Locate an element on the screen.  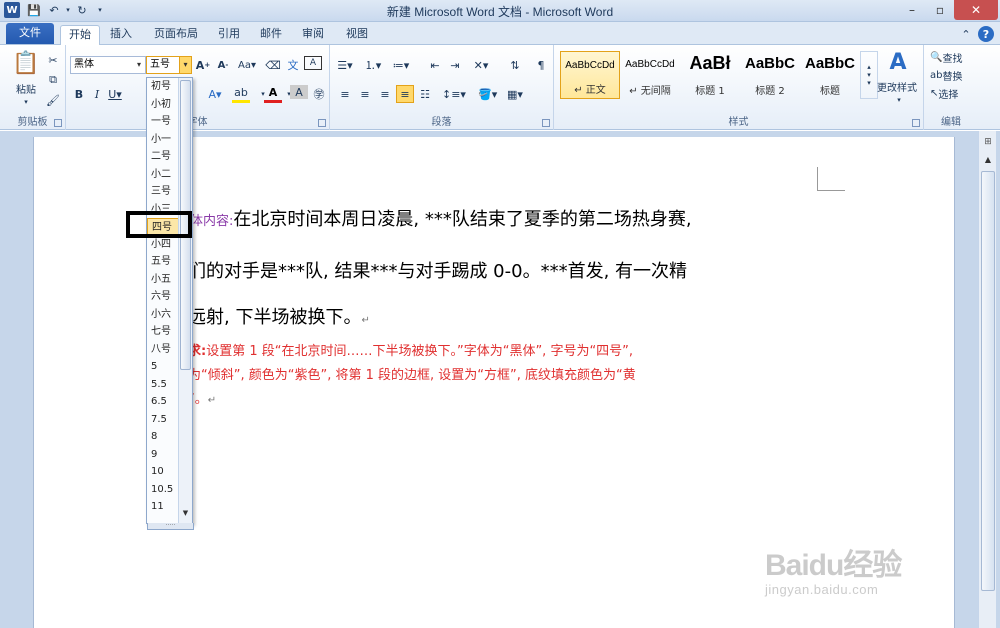
clipboard-dialog-launcher is located at coordinates (58, 123).